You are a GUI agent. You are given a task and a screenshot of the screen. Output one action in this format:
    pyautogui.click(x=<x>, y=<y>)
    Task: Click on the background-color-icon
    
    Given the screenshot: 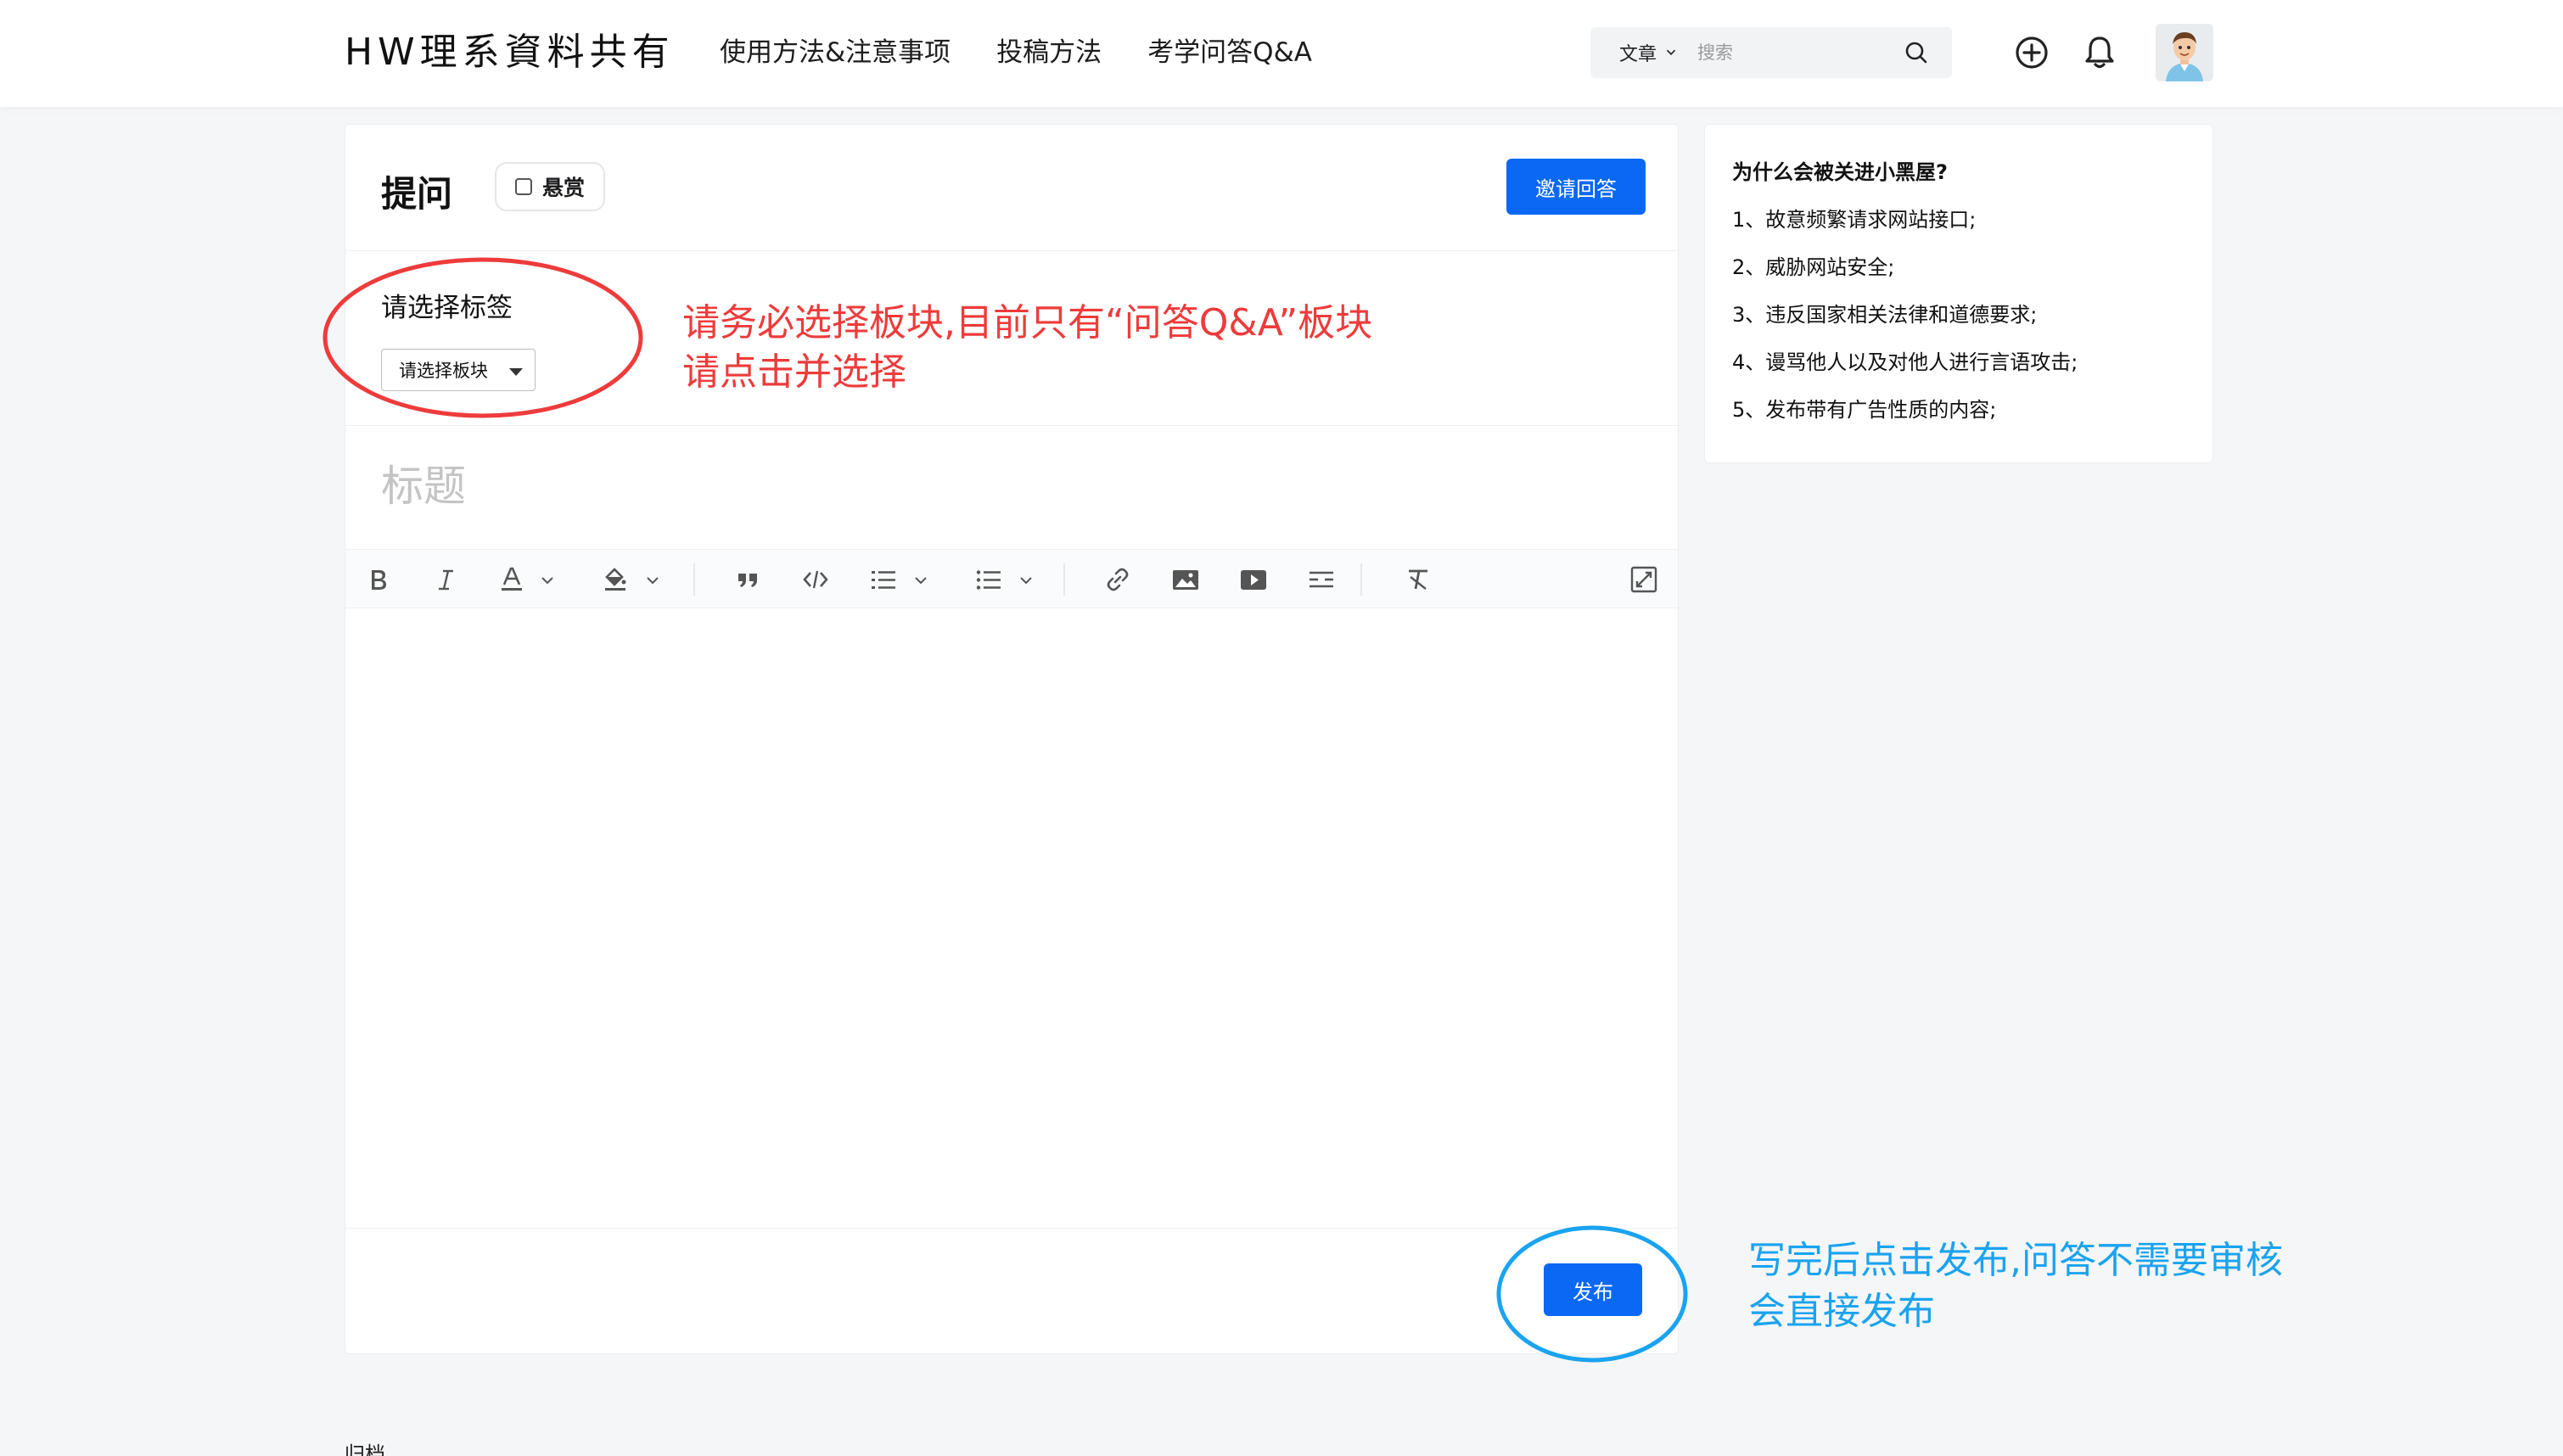 What is the action you would take?
    pyautogui.click(x=616, y=579)
    